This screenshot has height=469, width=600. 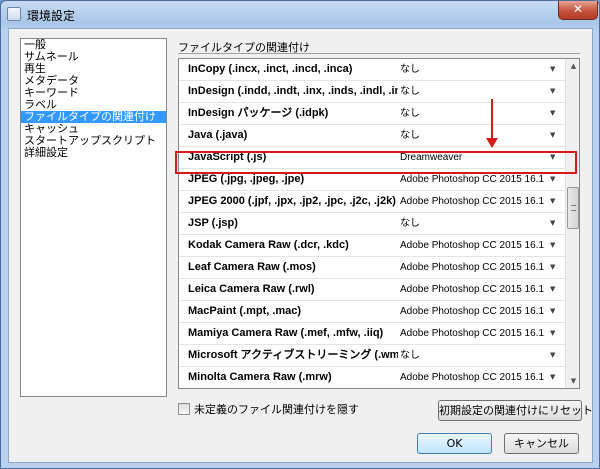 What do you see at coordinates (492, 120) in the screenshot?
I see `annotation-arrow-shaft` at bounding box center [492, 120].